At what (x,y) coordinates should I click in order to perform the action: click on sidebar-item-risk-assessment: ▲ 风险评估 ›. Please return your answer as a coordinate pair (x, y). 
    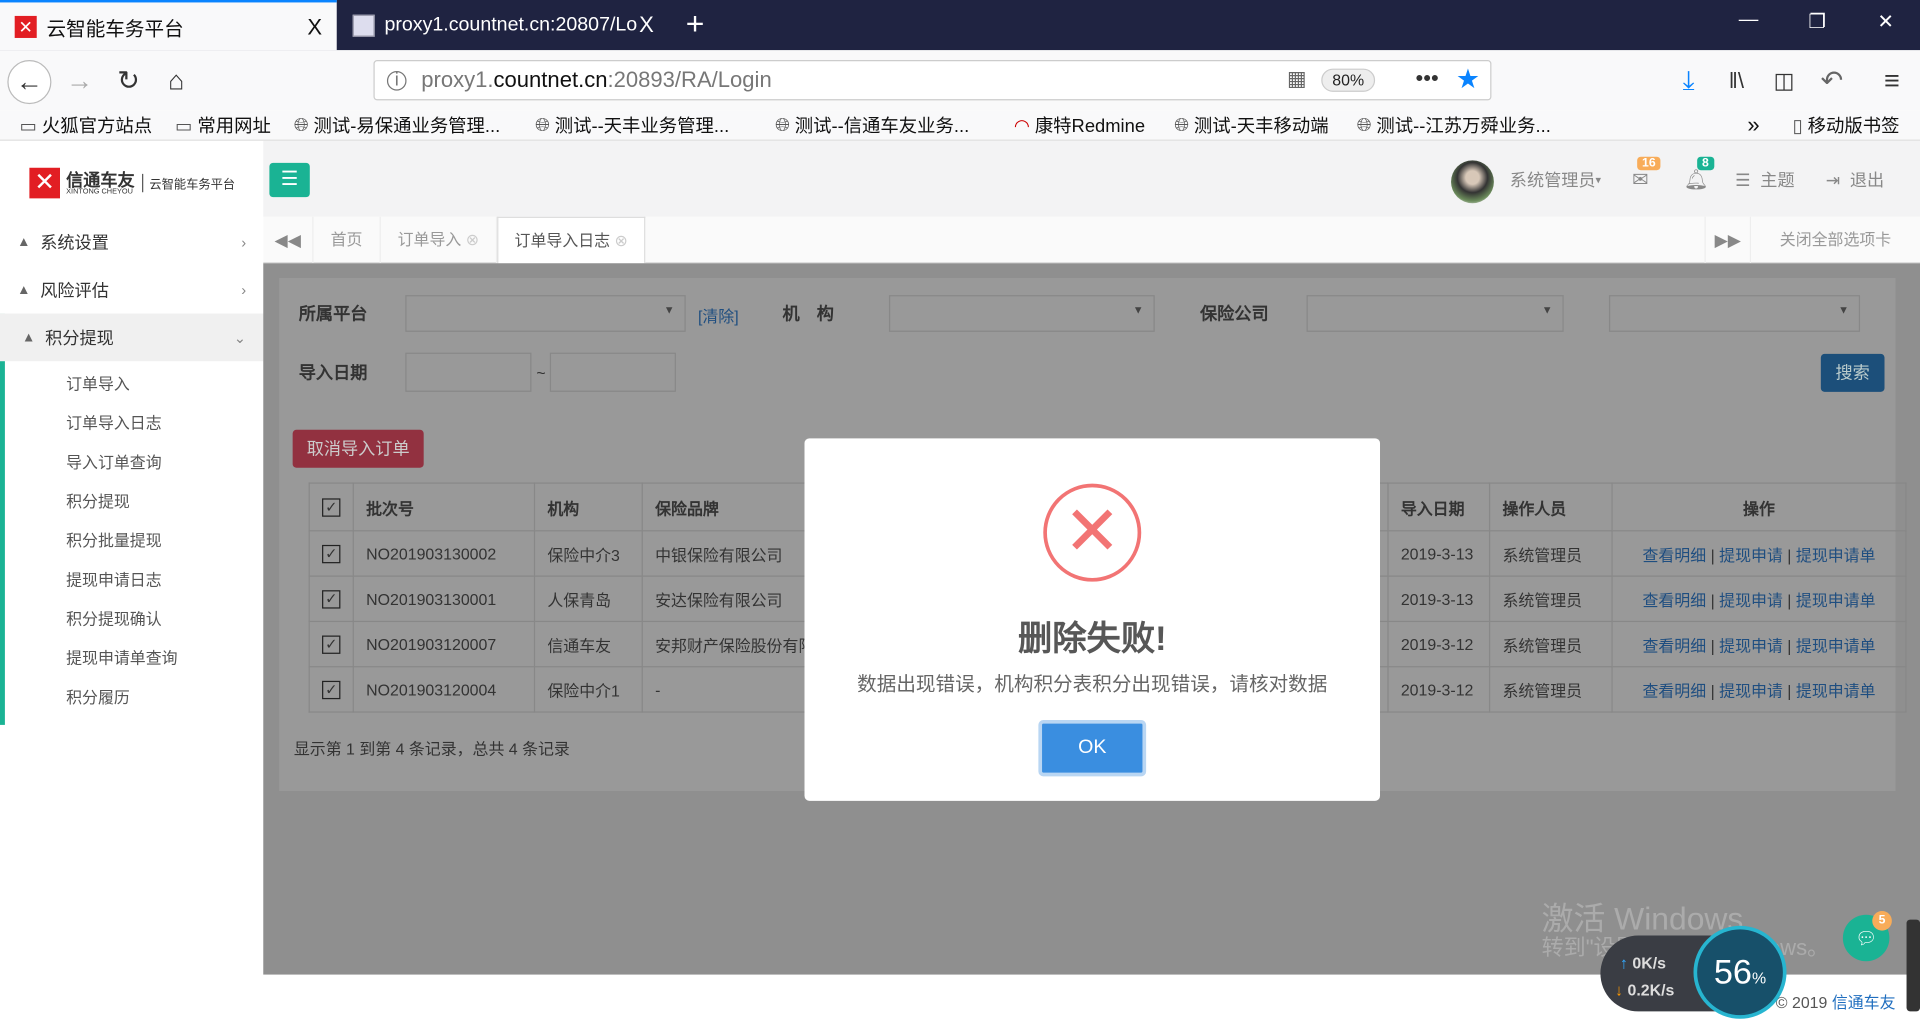
    Looking at the image, I should click on (131, 290).